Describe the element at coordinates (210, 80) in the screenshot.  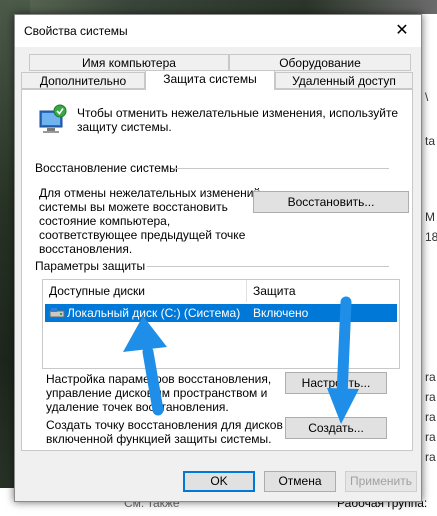
I see `tab-system-protection: Защита системы` at that location.